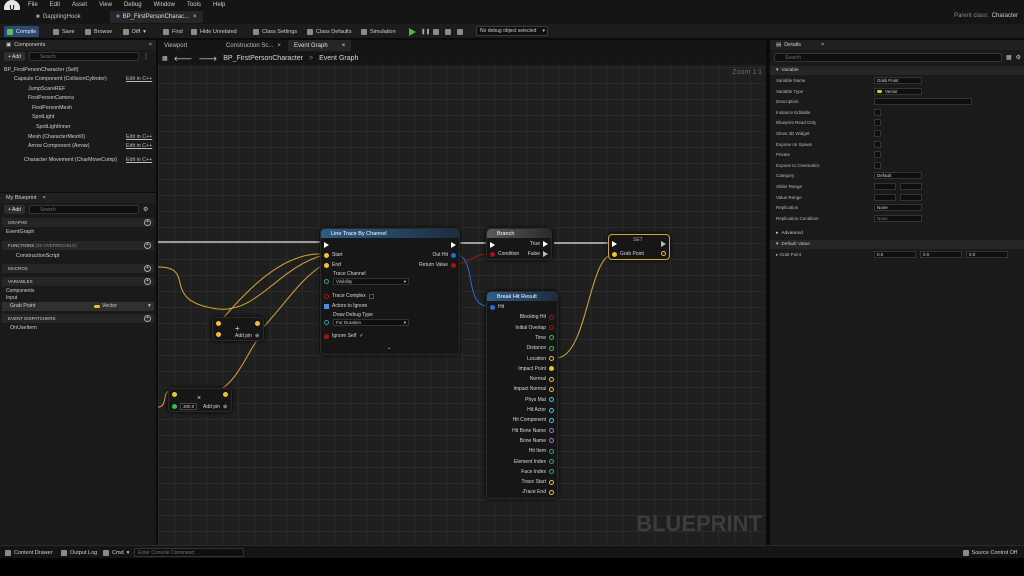  What do you see at coordinates (174, 394) in the screenshot?
I see `mul-node-input-a` at bounding box center [174, 394].